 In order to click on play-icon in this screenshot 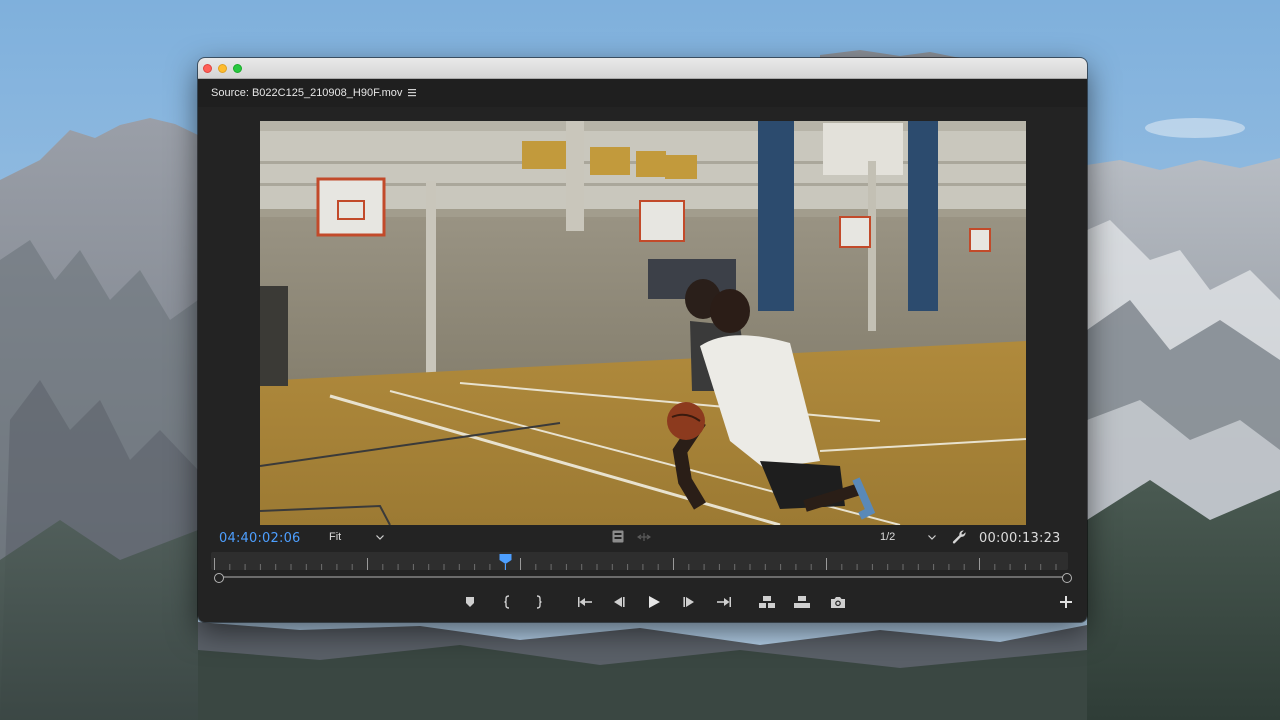, I will do `click(654, 602)`.